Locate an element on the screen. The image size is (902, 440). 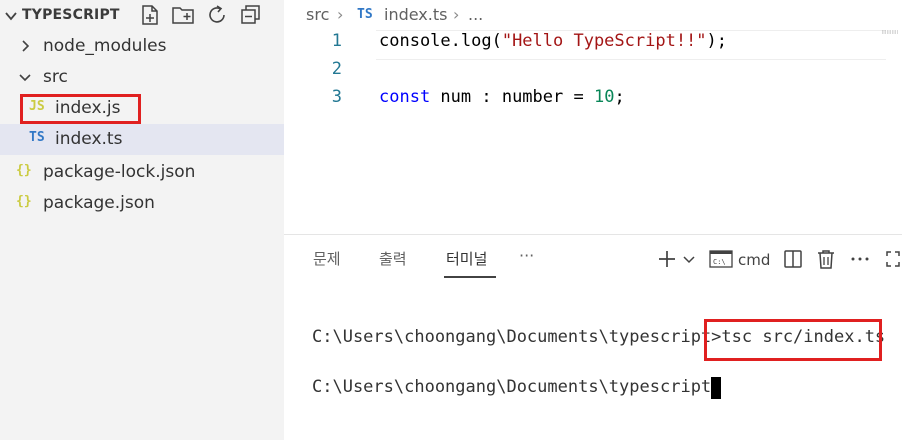
new-folder-icon is located at coordinates (183, 15).